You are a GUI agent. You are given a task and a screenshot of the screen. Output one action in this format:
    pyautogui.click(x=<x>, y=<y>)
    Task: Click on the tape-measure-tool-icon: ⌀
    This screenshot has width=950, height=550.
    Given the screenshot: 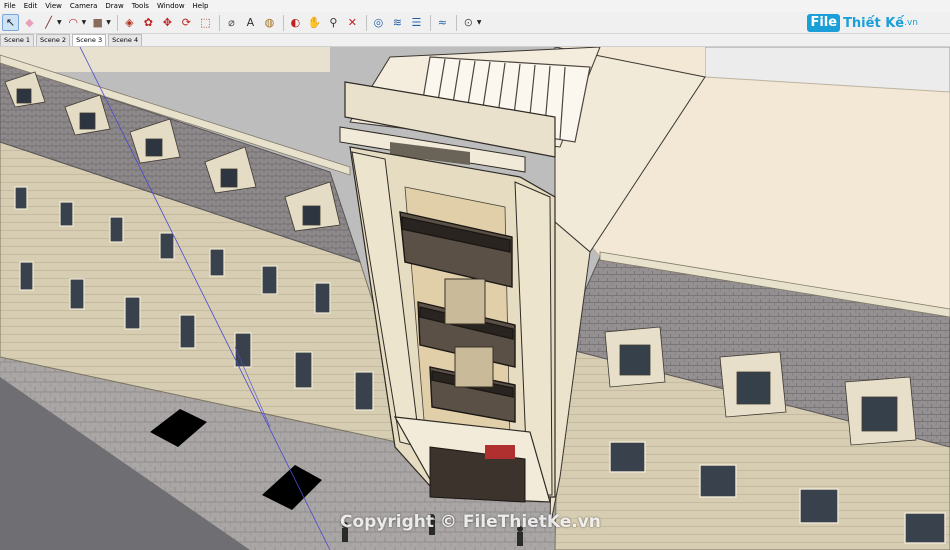 What is the action you would take?
    pyautogui.click(x=231, y=22)
    